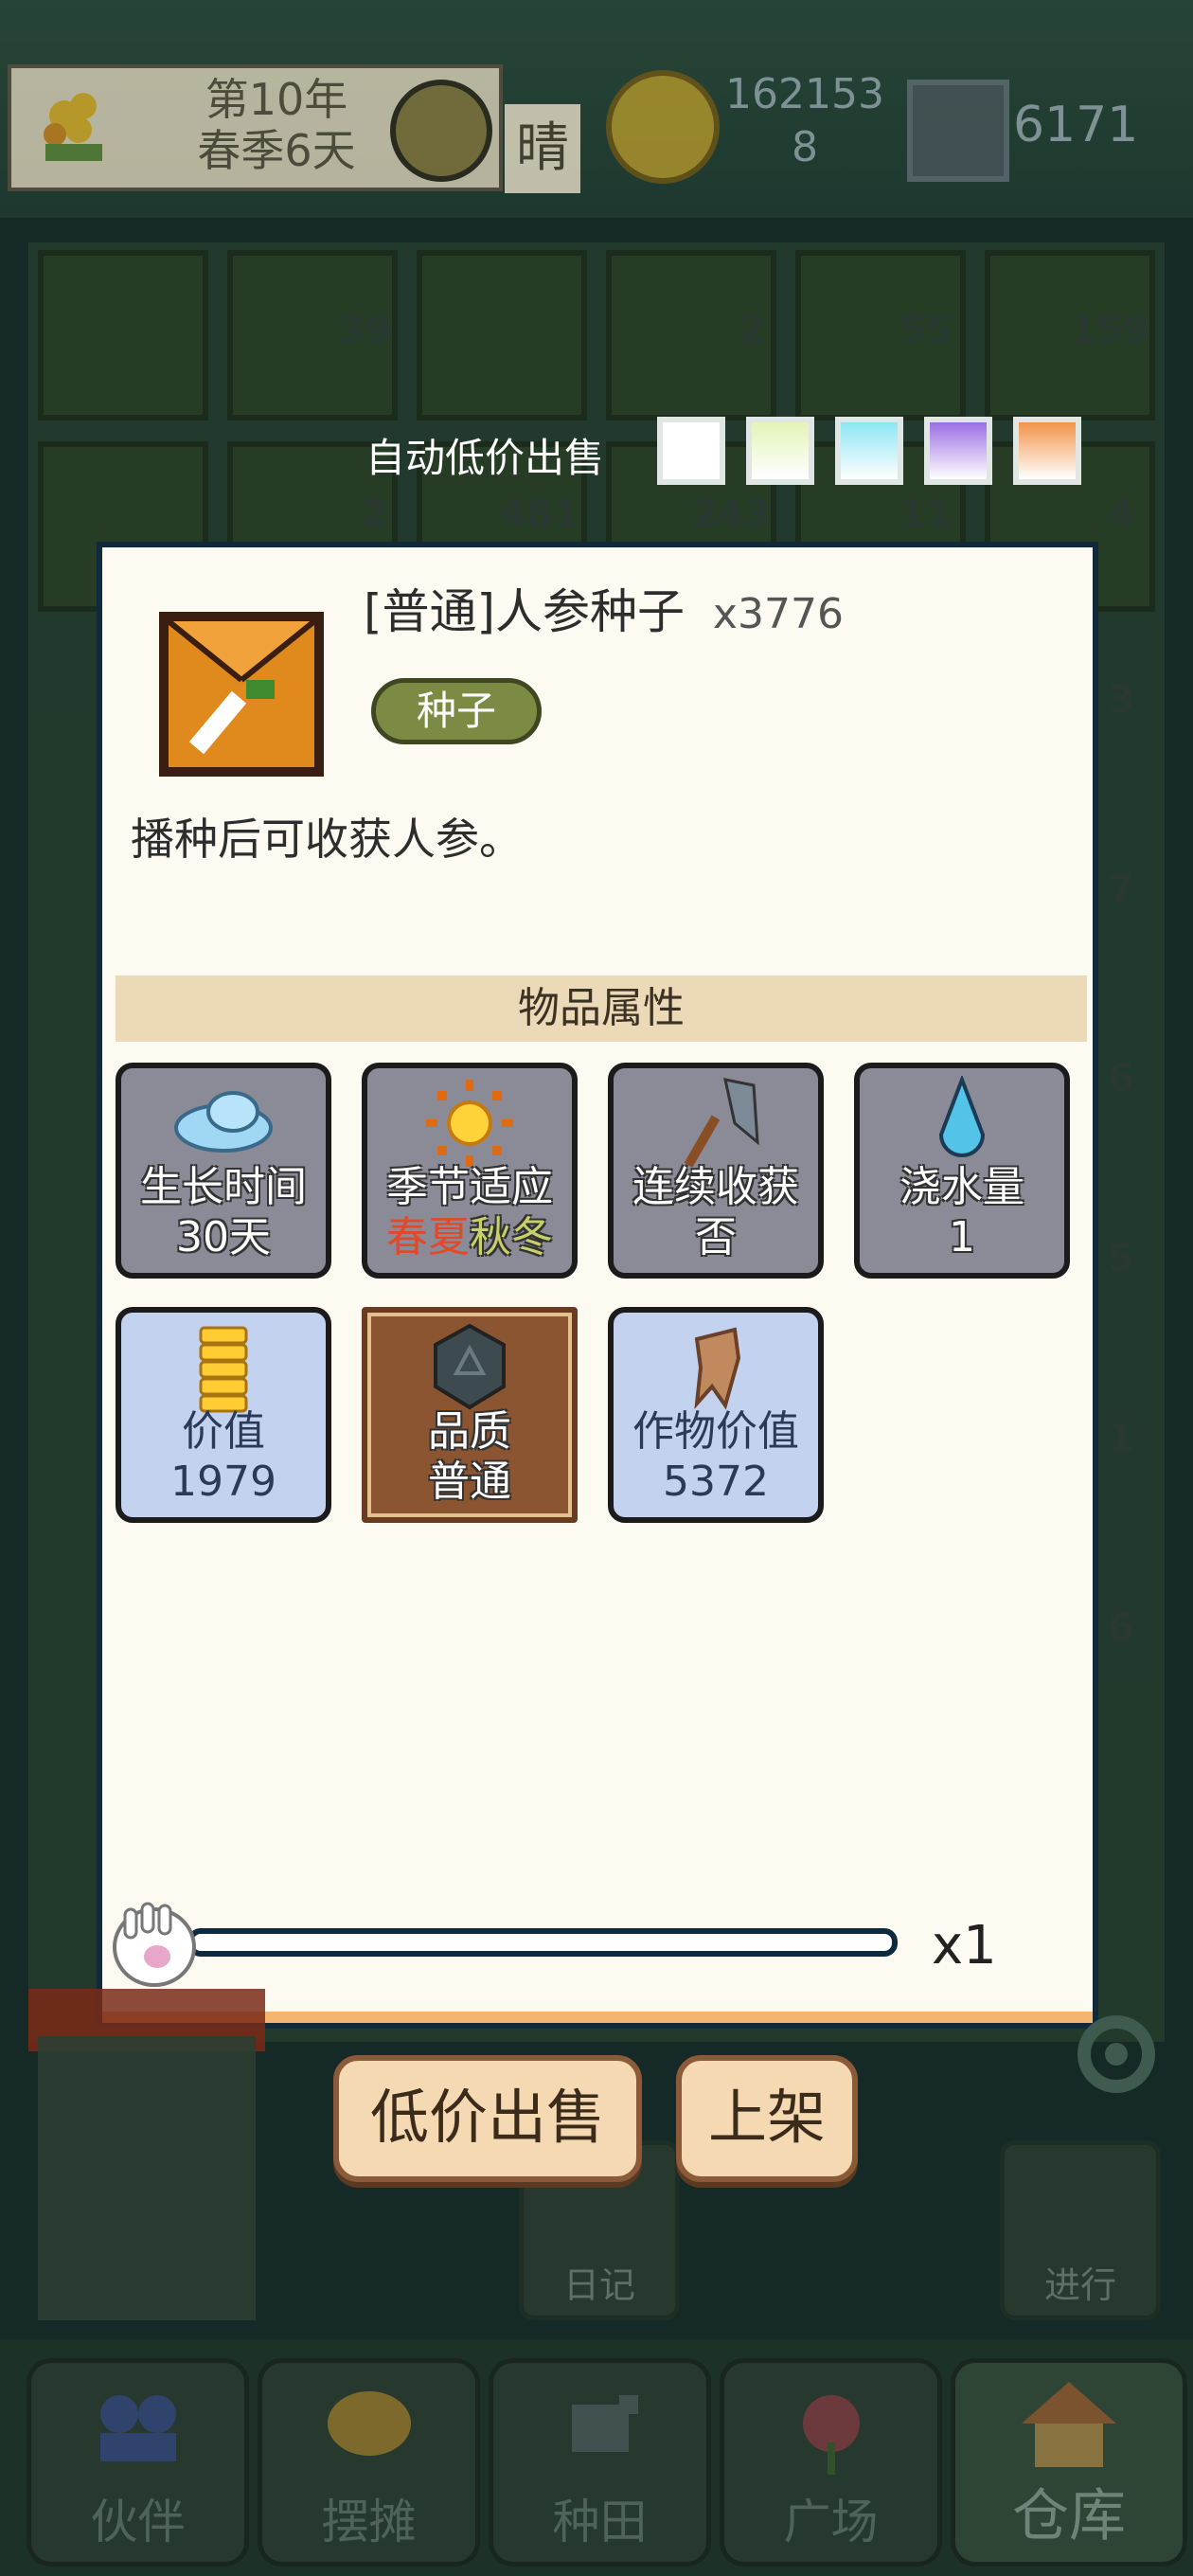 Image resolution: width=1193 pixels, height=2576 pixels. Describe the element at coordinates (1121, 1438) in the screenshot. I see `slot-count: 1` at that location.